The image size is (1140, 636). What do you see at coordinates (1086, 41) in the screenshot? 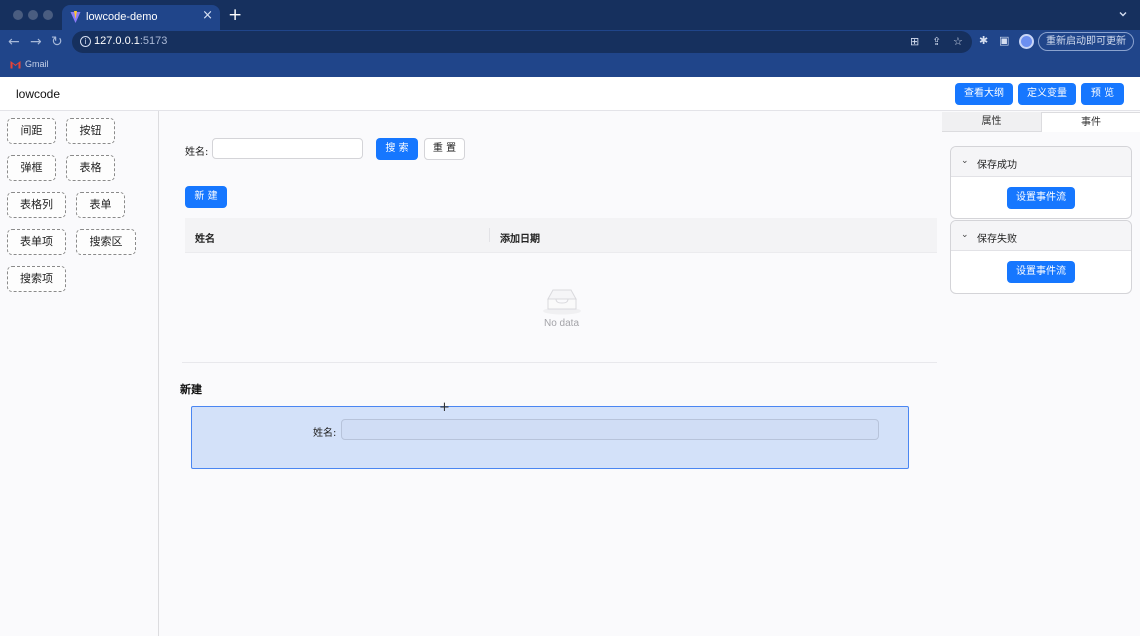
I see `update-button: 重新启动即可更新` at bounding box center [1086, 41].